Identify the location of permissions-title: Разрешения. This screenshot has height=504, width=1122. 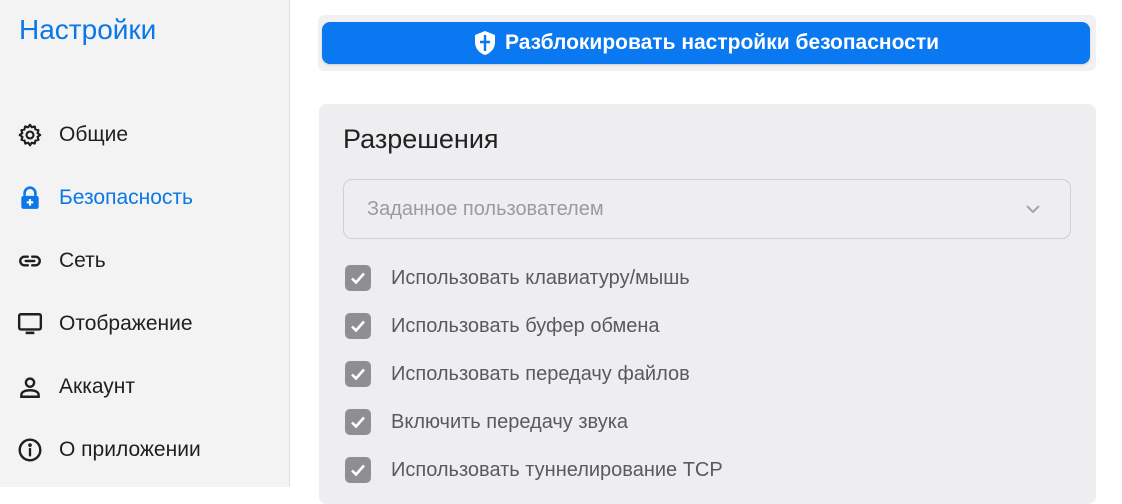
(421, 139).